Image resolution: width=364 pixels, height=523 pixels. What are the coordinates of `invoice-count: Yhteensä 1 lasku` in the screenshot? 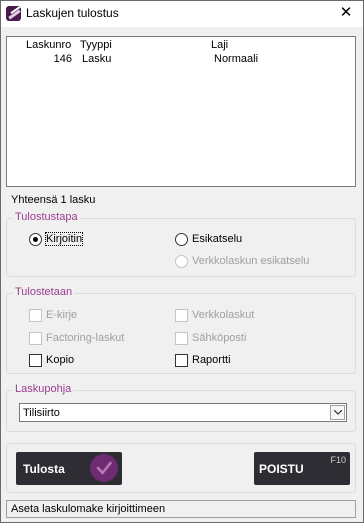 It's located at (53, 200).